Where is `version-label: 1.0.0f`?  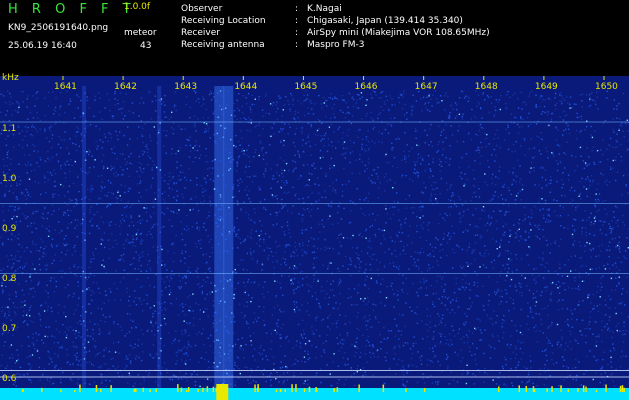
version-label: 1.0.0f is located at coordinates (137, 7).